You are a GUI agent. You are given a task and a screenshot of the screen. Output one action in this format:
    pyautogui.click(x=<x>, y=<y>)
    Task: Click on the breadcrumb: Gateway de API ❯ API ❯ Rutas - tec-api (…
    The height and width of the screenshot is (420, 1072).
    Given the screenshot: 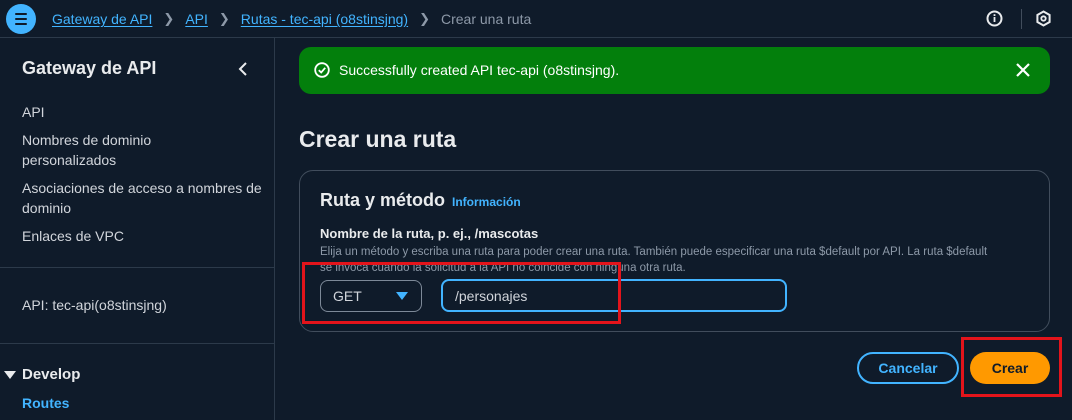 What is the action you would take?
    pyautogui.click(x=291, y=19)
    